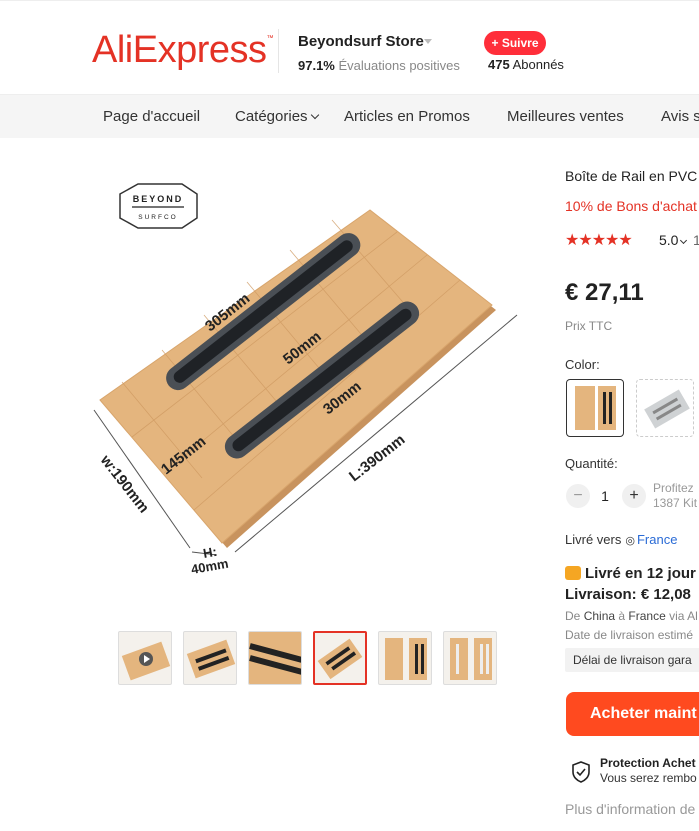 The width and height of the screenshot is (699, 831). I want to click on dim-label-height-value: 40mm, so click(210, 566).